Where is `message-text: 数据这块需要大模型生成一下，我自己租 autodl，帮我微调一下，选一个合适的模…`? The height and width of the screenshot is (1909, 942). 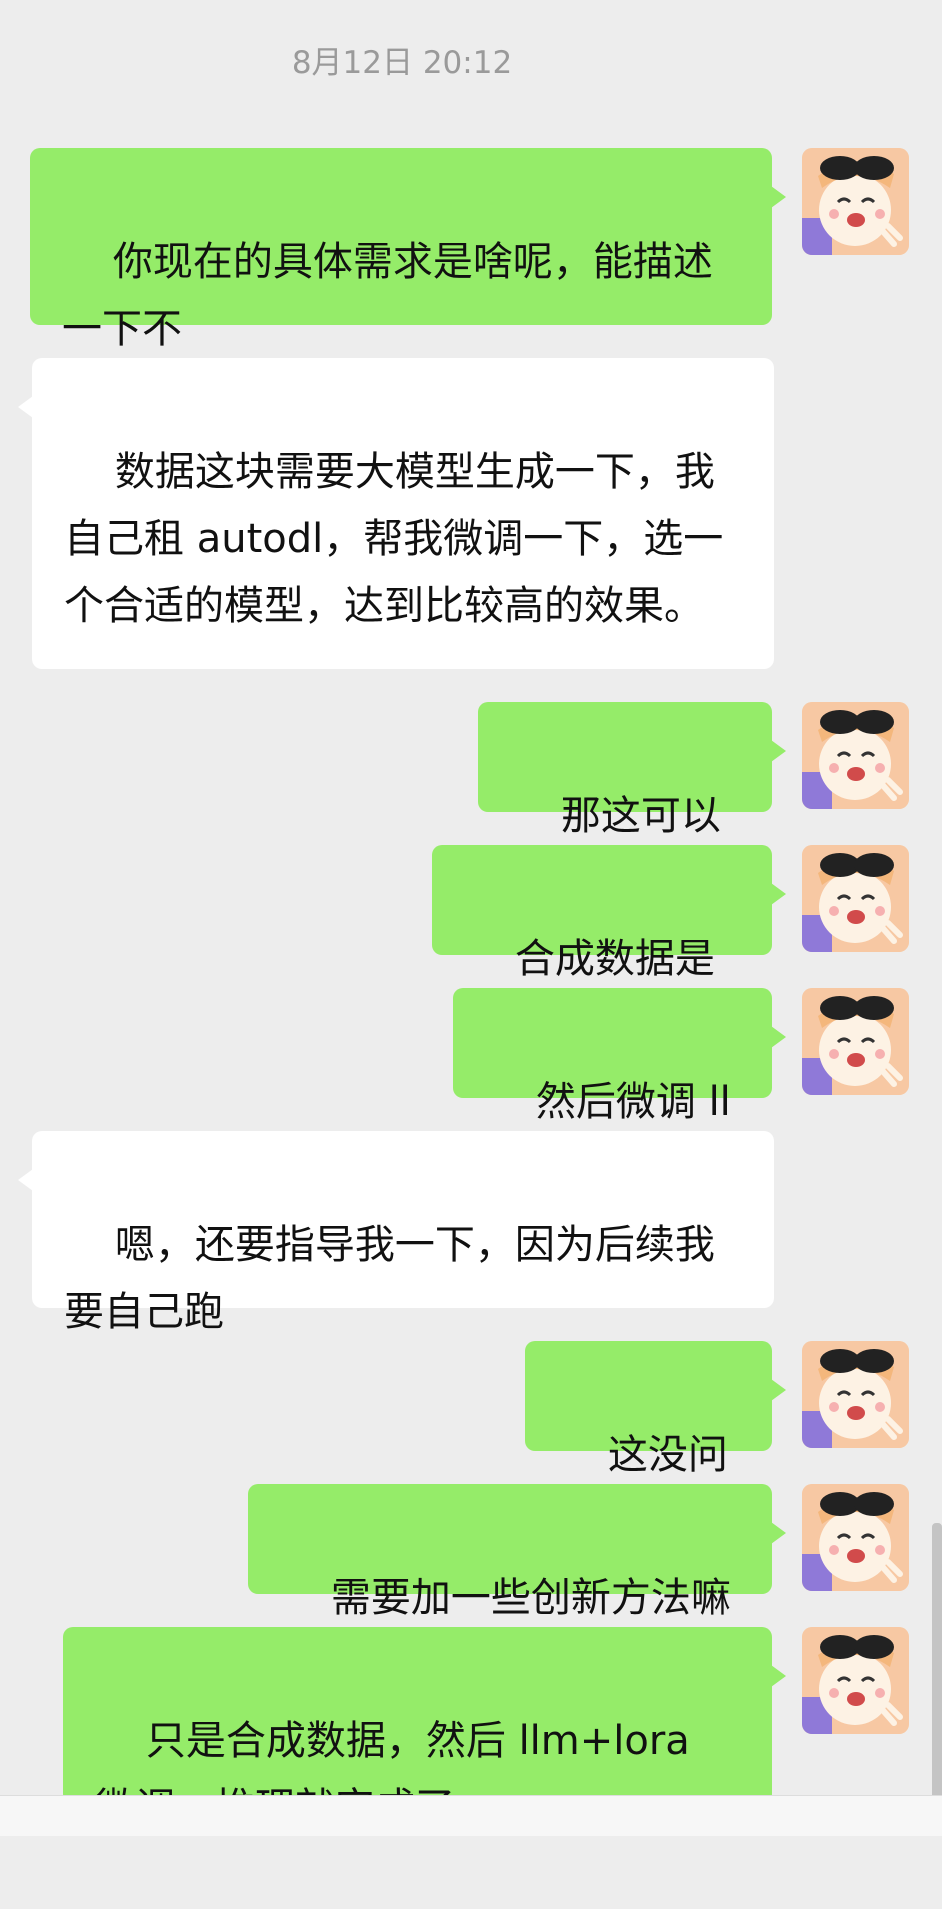
message-text: 数据这块需要大模型生成一下，我自己租 autodl，帮我微调一下，选一个合适的模… is located at coordinates (394, 539).